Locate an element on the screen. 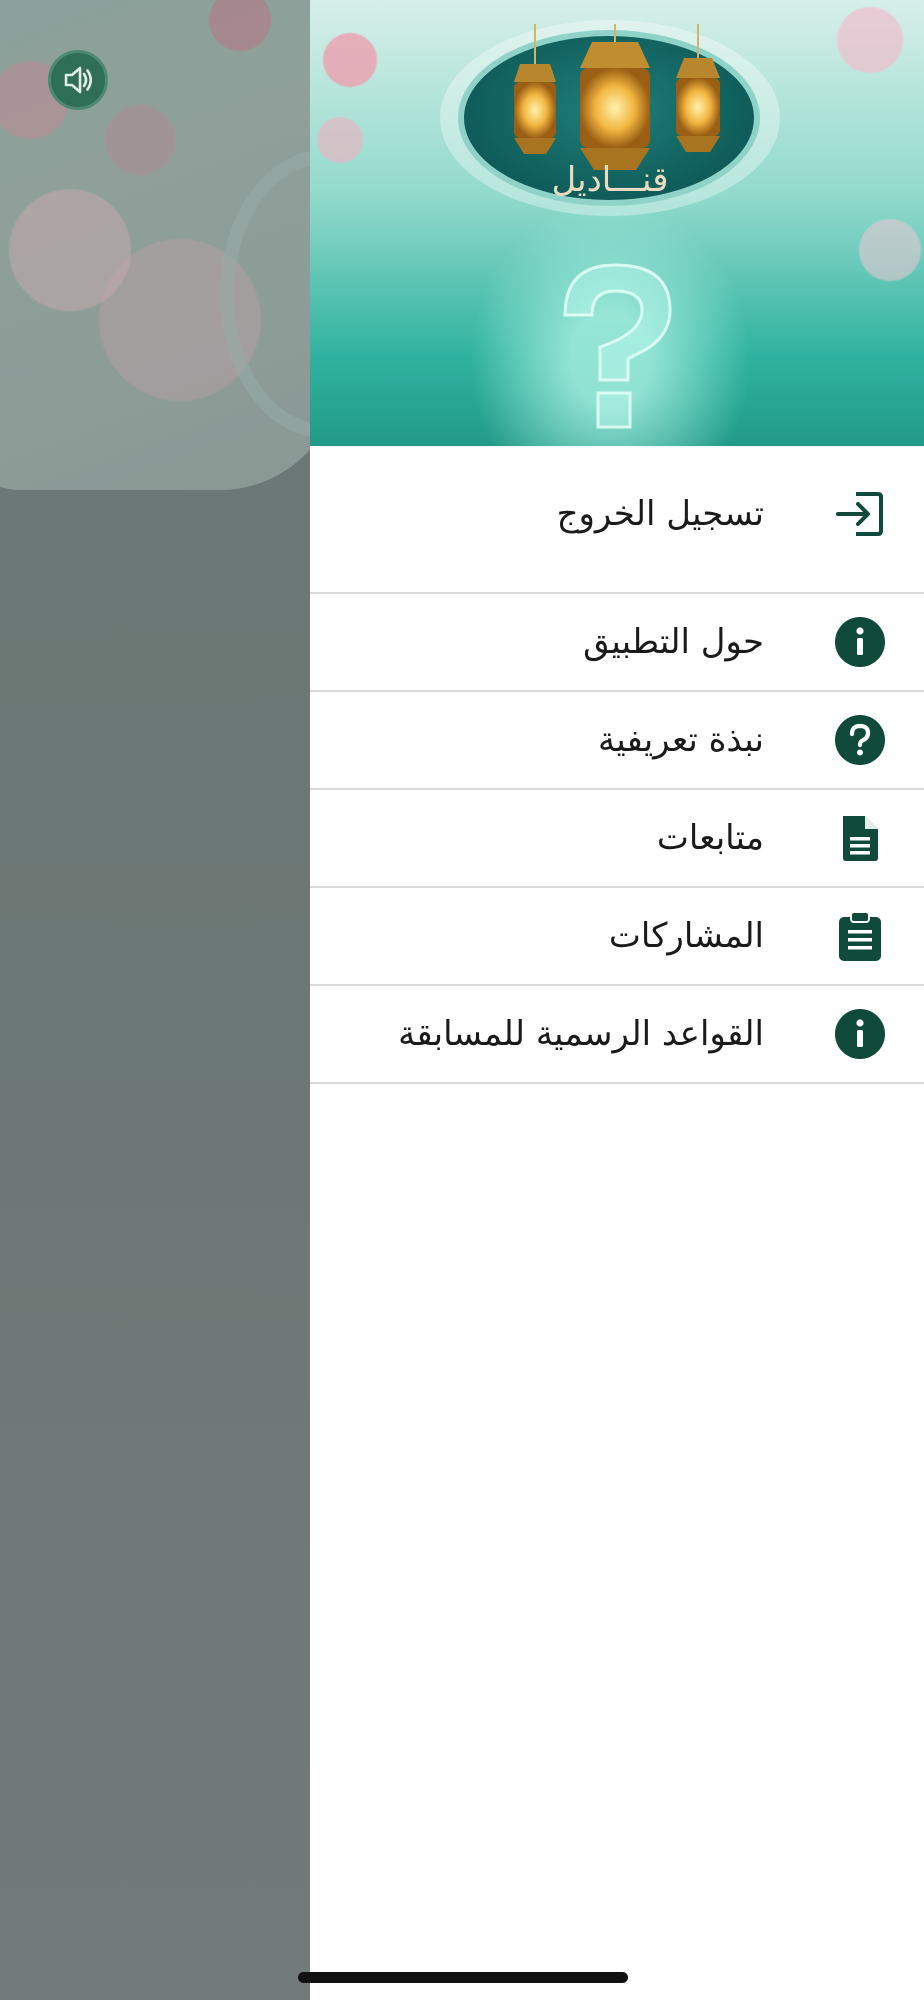  logo-title: قنـــاديل is located at coordinates (610, 180).